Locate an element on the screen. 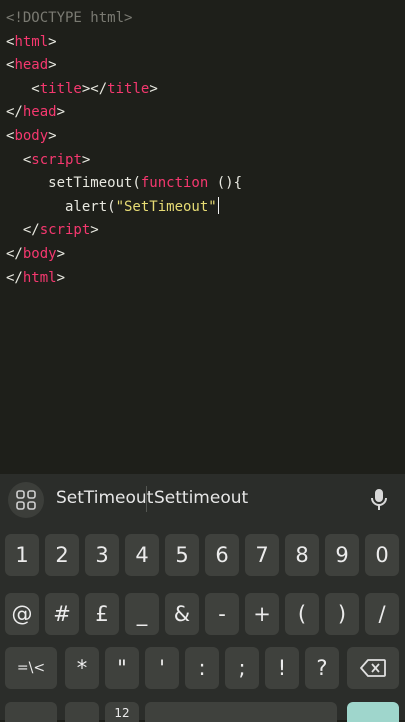  numbers-key: 12 is located at coordinates (122, 712).